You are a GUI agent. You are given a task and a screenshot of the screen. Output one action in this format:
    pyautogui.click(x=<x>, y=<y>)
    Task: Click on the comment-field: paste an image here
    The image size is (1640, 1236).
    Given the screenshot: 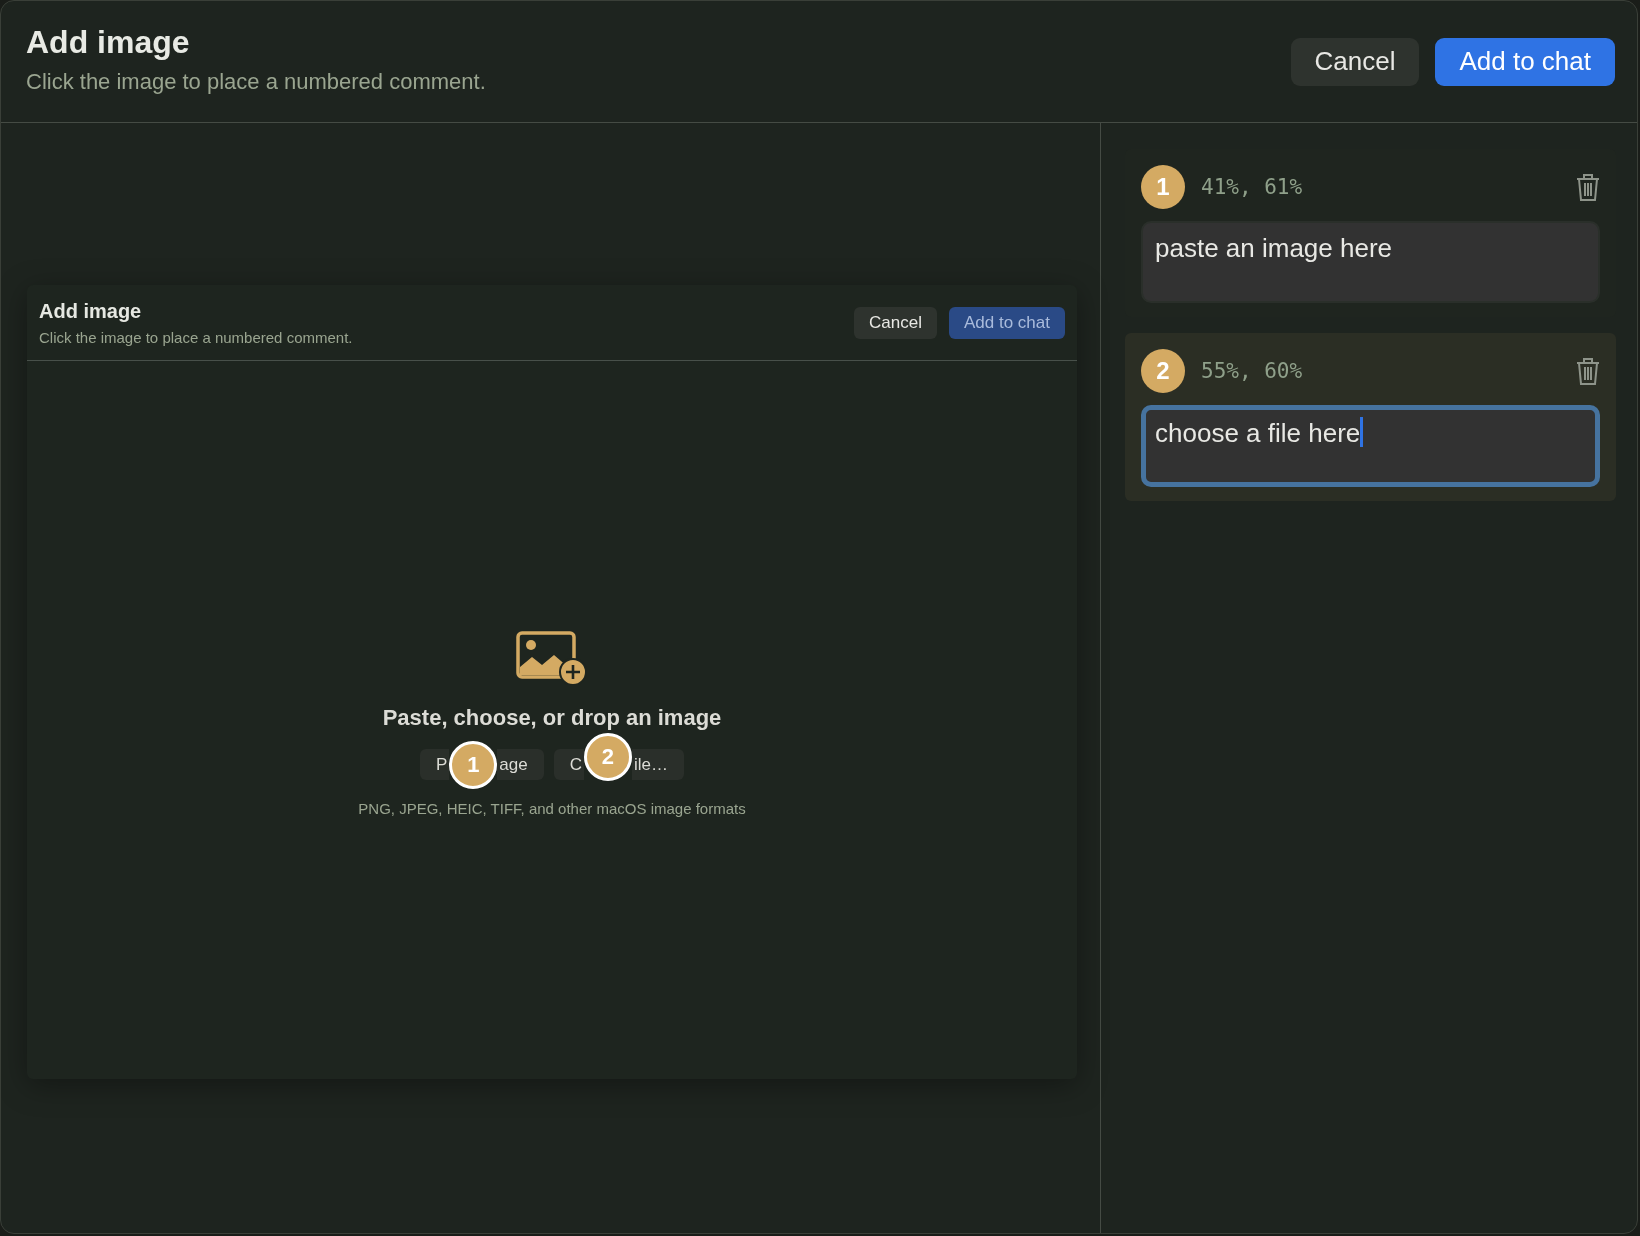 What is the action you would take?
    pyautogui.click(x=1370, y=262)
    